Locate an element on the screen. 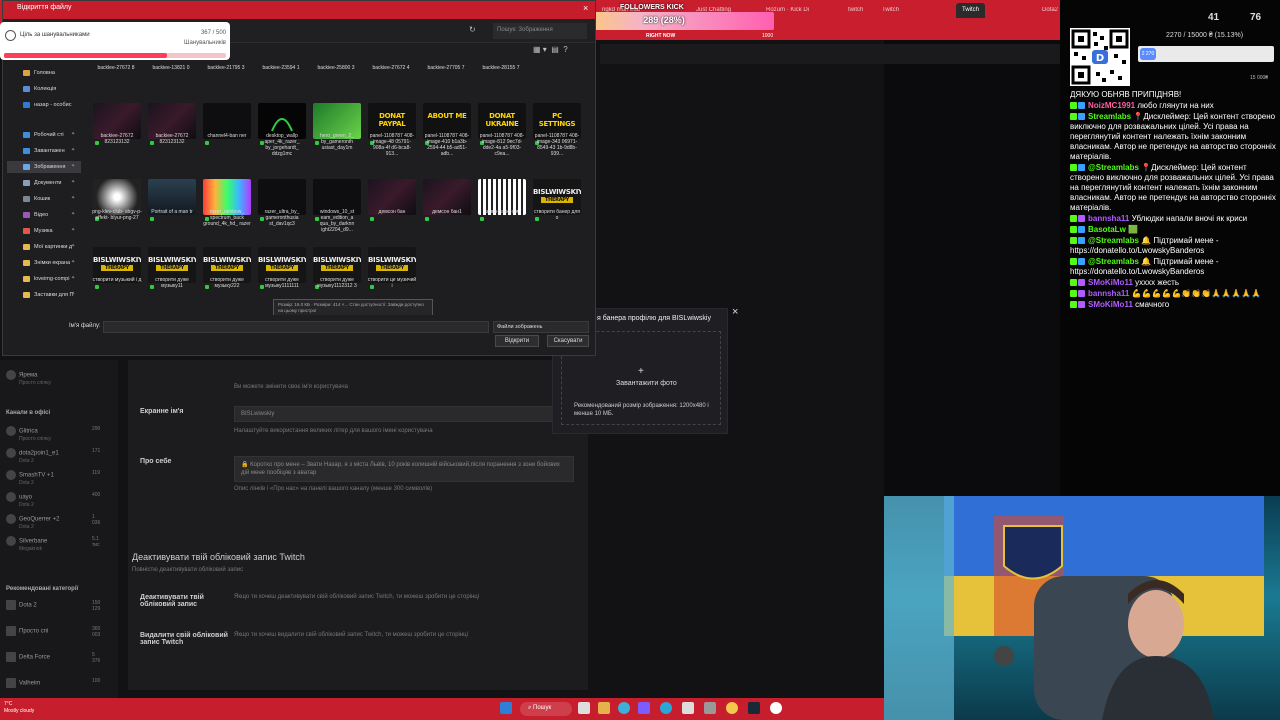 The height and width of the screenshot is (720, 1280). file-label: backiee-23594 1 is located at coordinates (281, 68).